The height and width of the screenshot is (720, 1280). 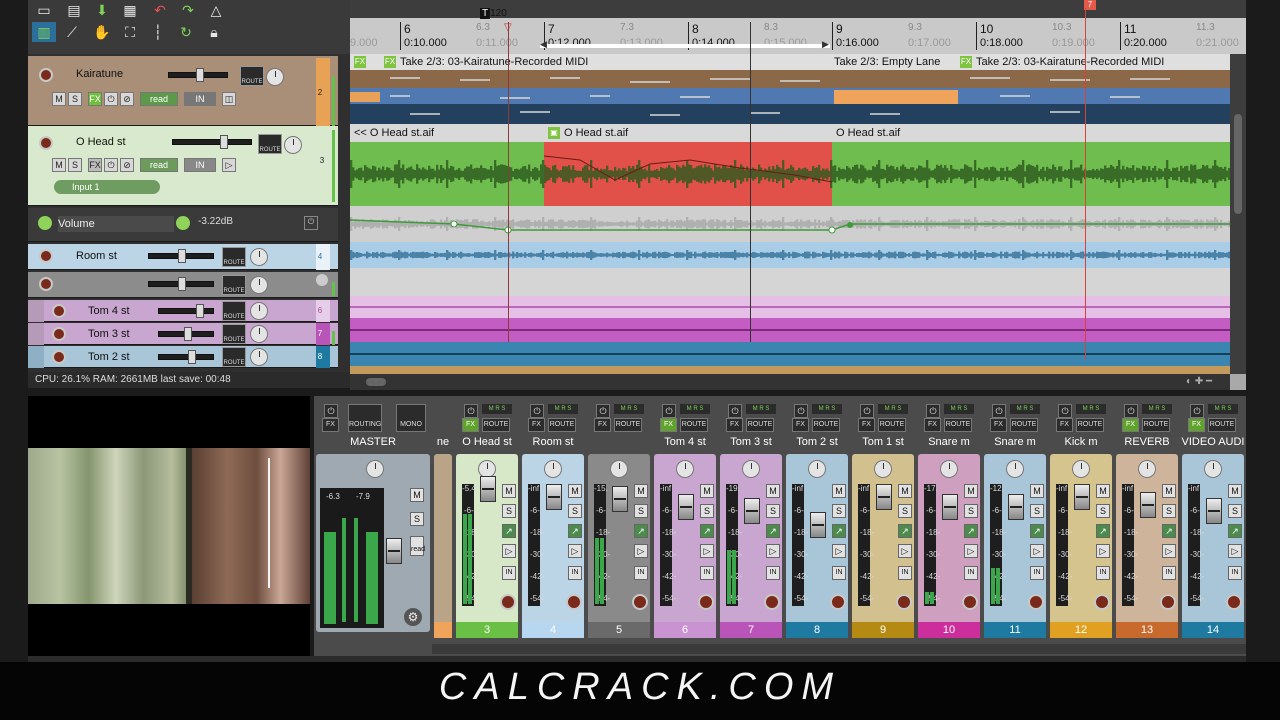 What do you see at coordinates (790, 255) in the screenshot?
I see `room-lane` at bounding box center [790, 255].